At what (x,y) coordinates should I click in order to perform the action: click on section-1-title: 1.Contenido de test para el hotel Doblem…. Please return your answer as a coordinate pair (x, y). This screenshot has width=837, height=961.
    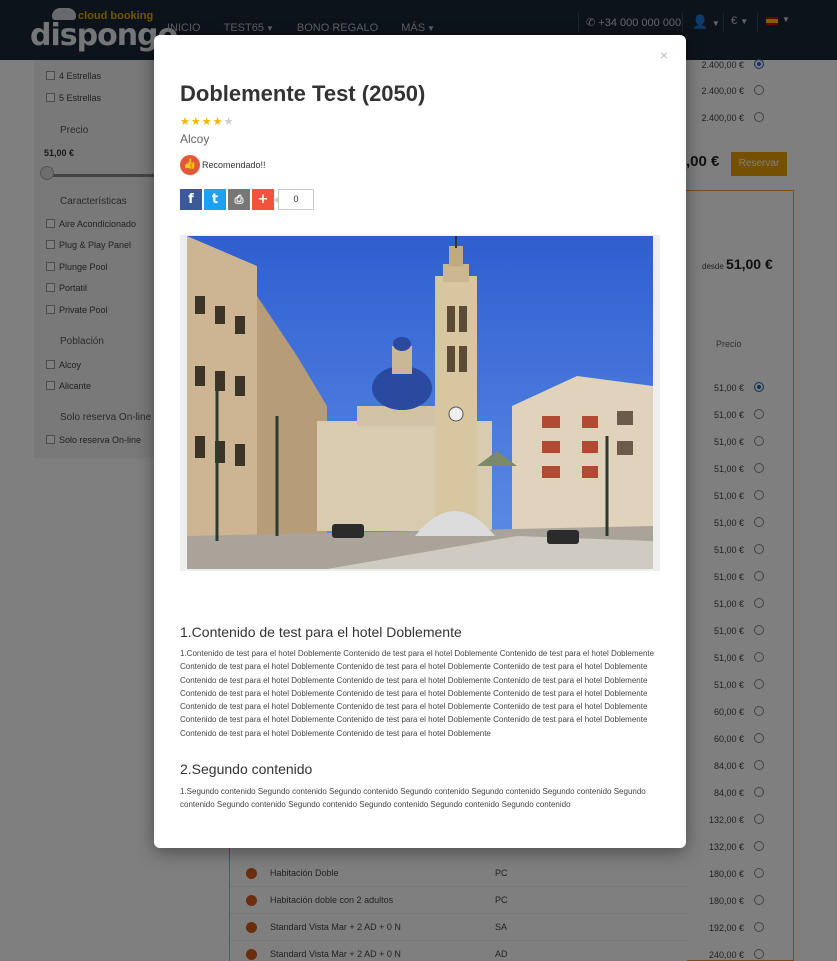
    Looking at the image, I should click on (321, 632).